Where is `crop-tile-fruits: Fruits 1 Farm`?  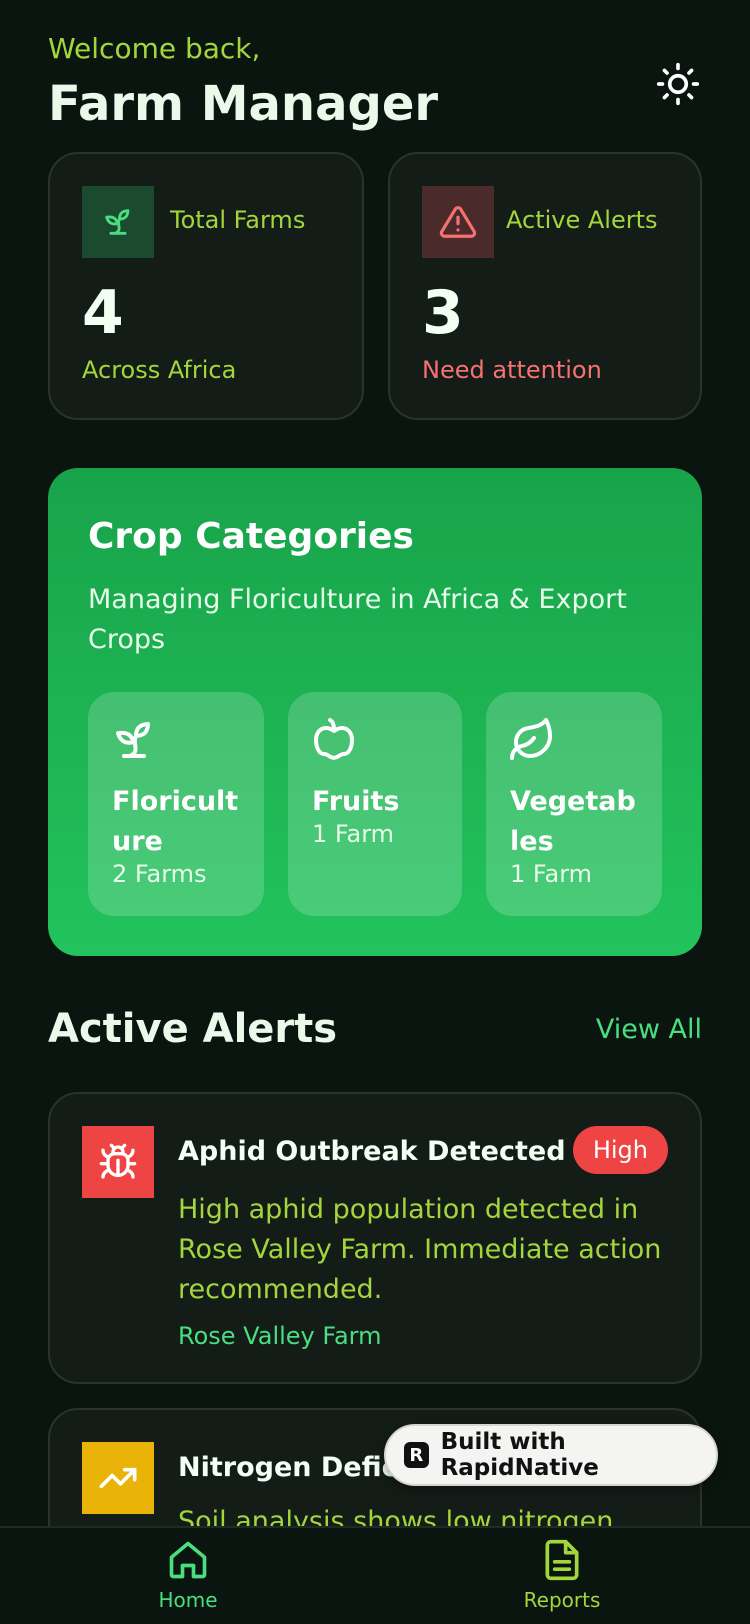
crop-tile-fruits: Fruits 1 Farm is located at coordinates (375, 804).